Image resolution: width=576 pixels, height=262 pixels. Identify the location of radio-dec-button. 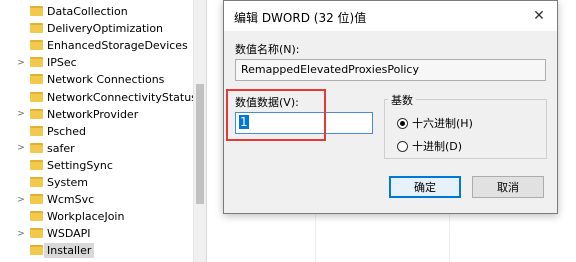
(402, 146).